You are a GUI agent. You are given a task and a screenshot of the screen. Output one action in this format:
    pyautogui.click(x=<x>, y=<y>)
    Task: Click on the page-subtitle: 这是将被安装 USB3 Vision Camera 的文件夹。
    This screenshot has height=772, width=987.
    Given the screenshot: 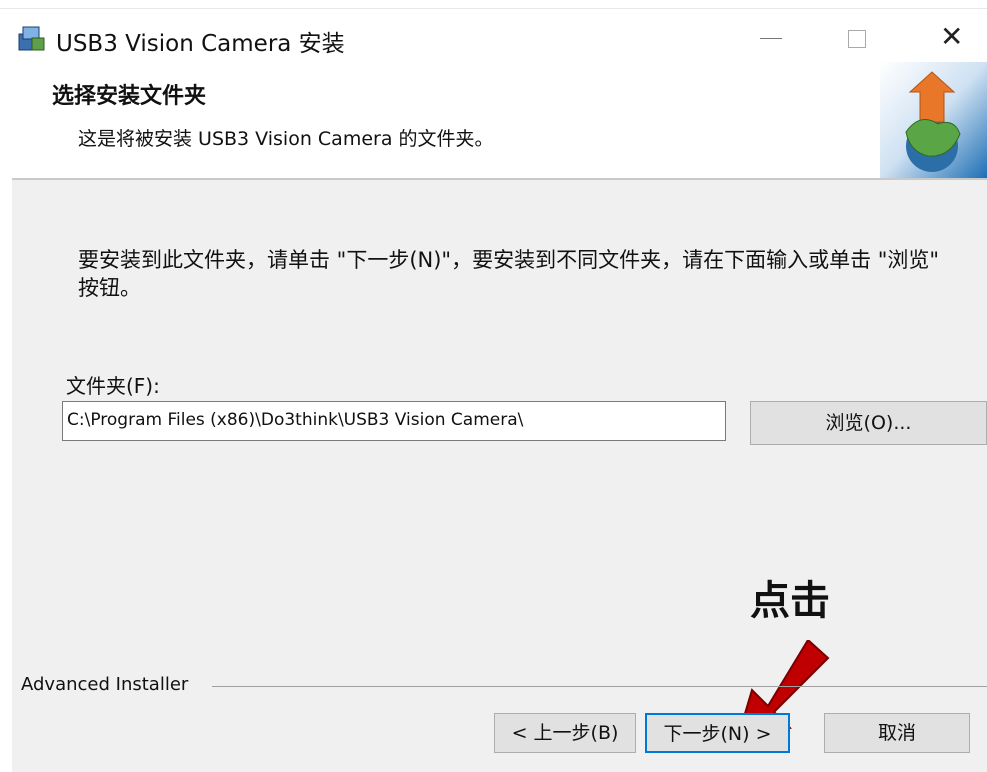 What is the action you would take?
    pyautogui.click(x=286, y=139)
    